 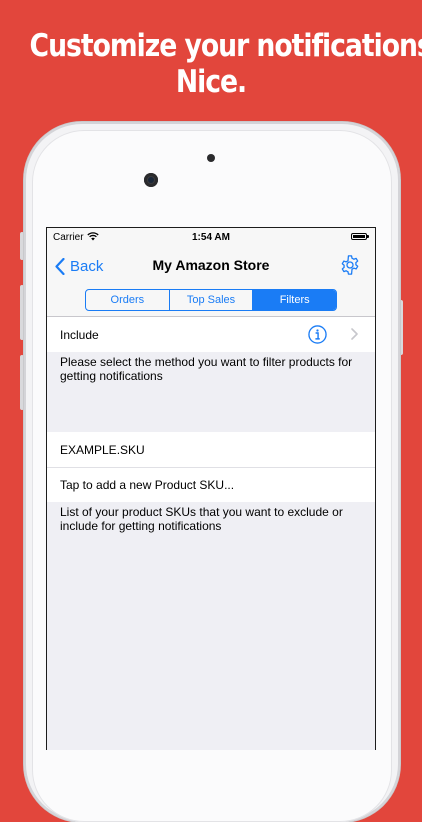 I want to click on promo-headline: Customize your notifications. Nice., so click(x=225, y=64).